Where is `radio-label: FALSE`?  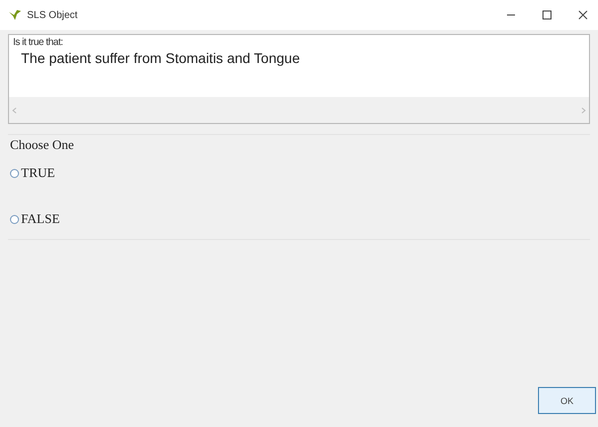
radio-label: FALSE is located at coordinates (40, 219).